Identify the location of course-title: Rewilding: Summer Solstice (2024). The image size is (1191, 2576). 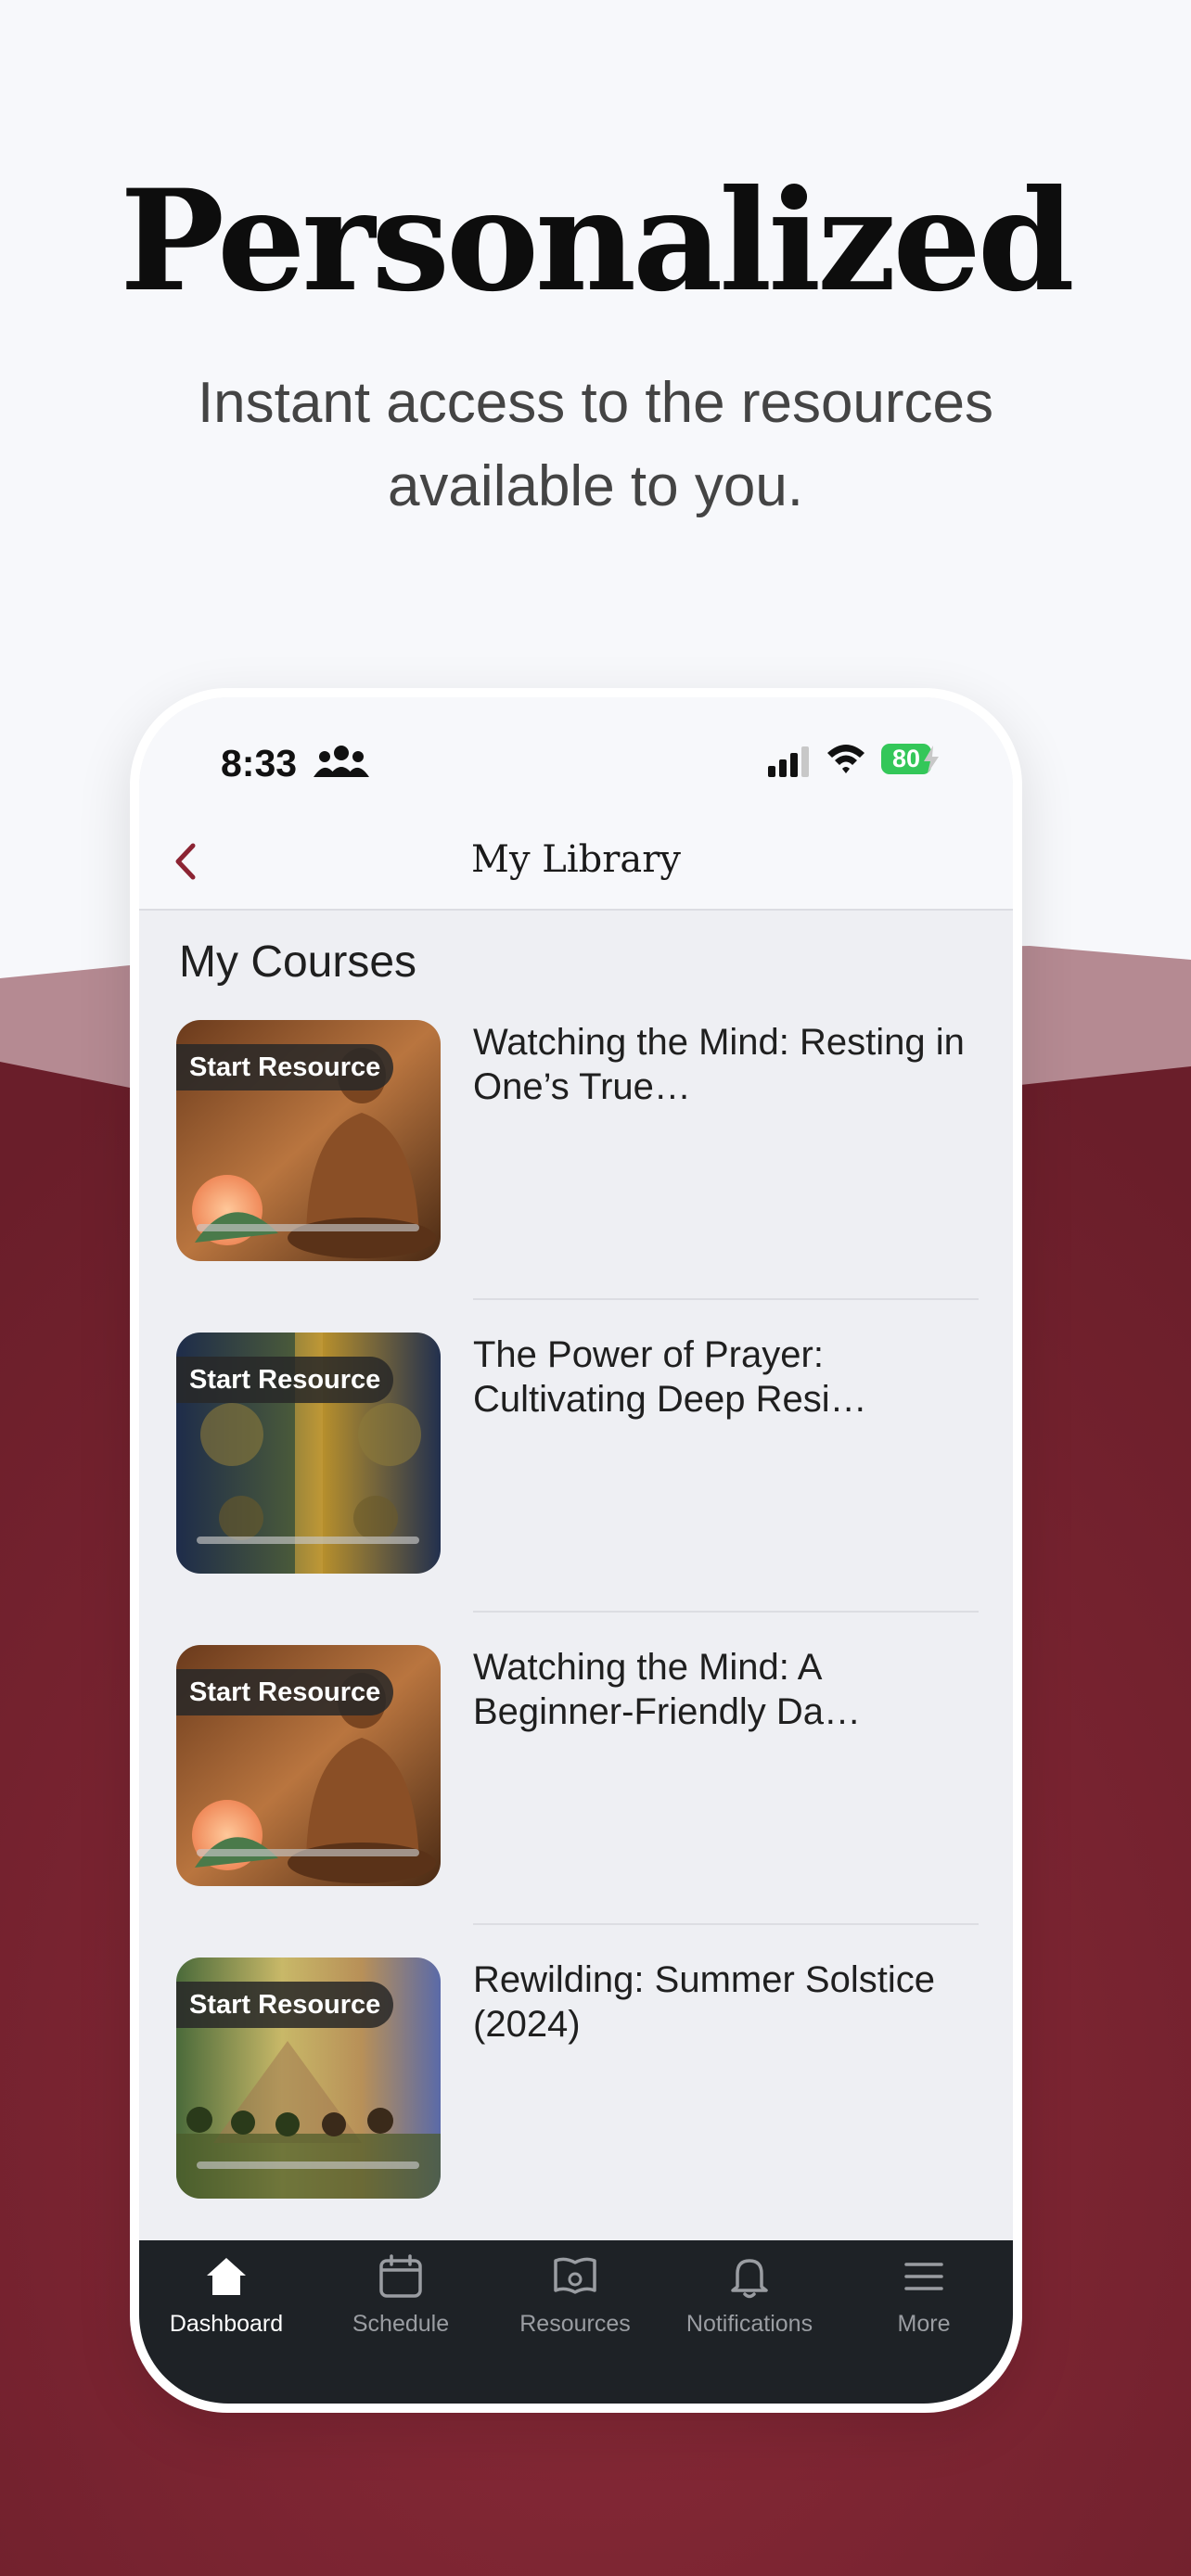
(704, 2002).